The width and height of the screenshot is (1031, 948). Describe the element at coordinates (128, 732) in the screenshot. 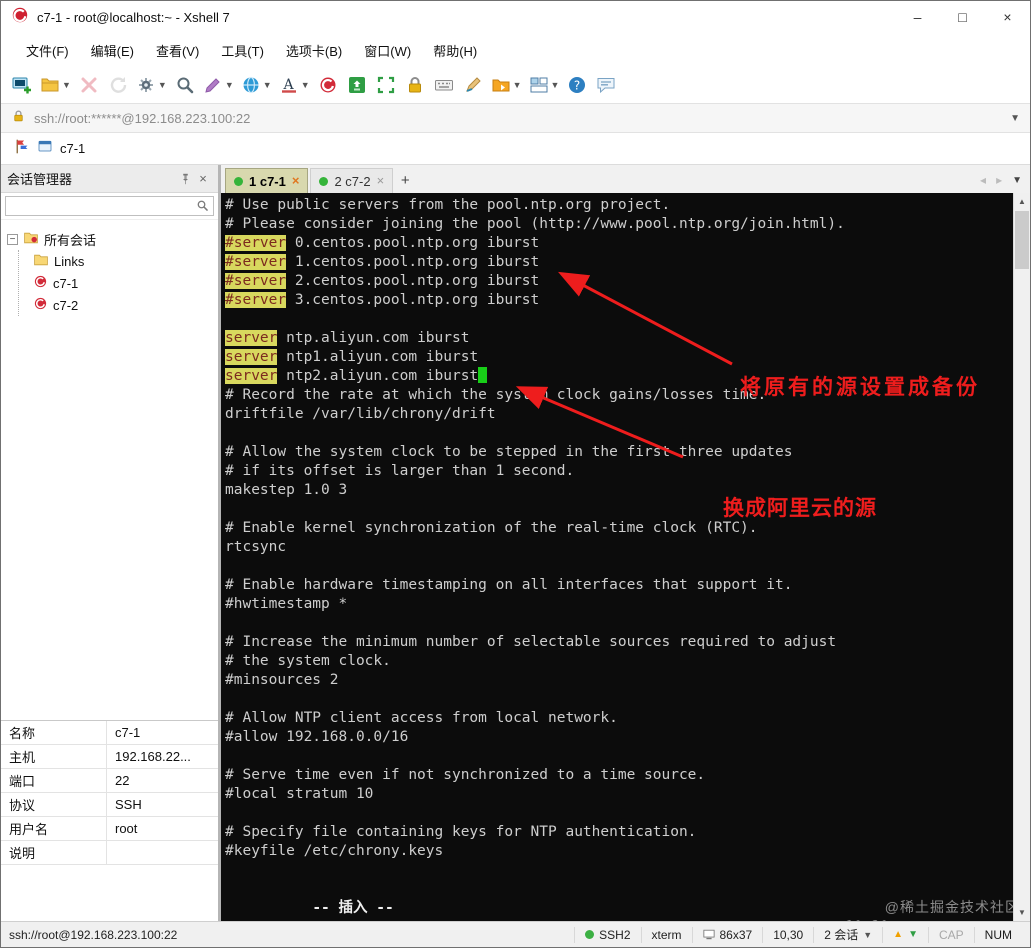

I see `property-value: c7-1` at that location.